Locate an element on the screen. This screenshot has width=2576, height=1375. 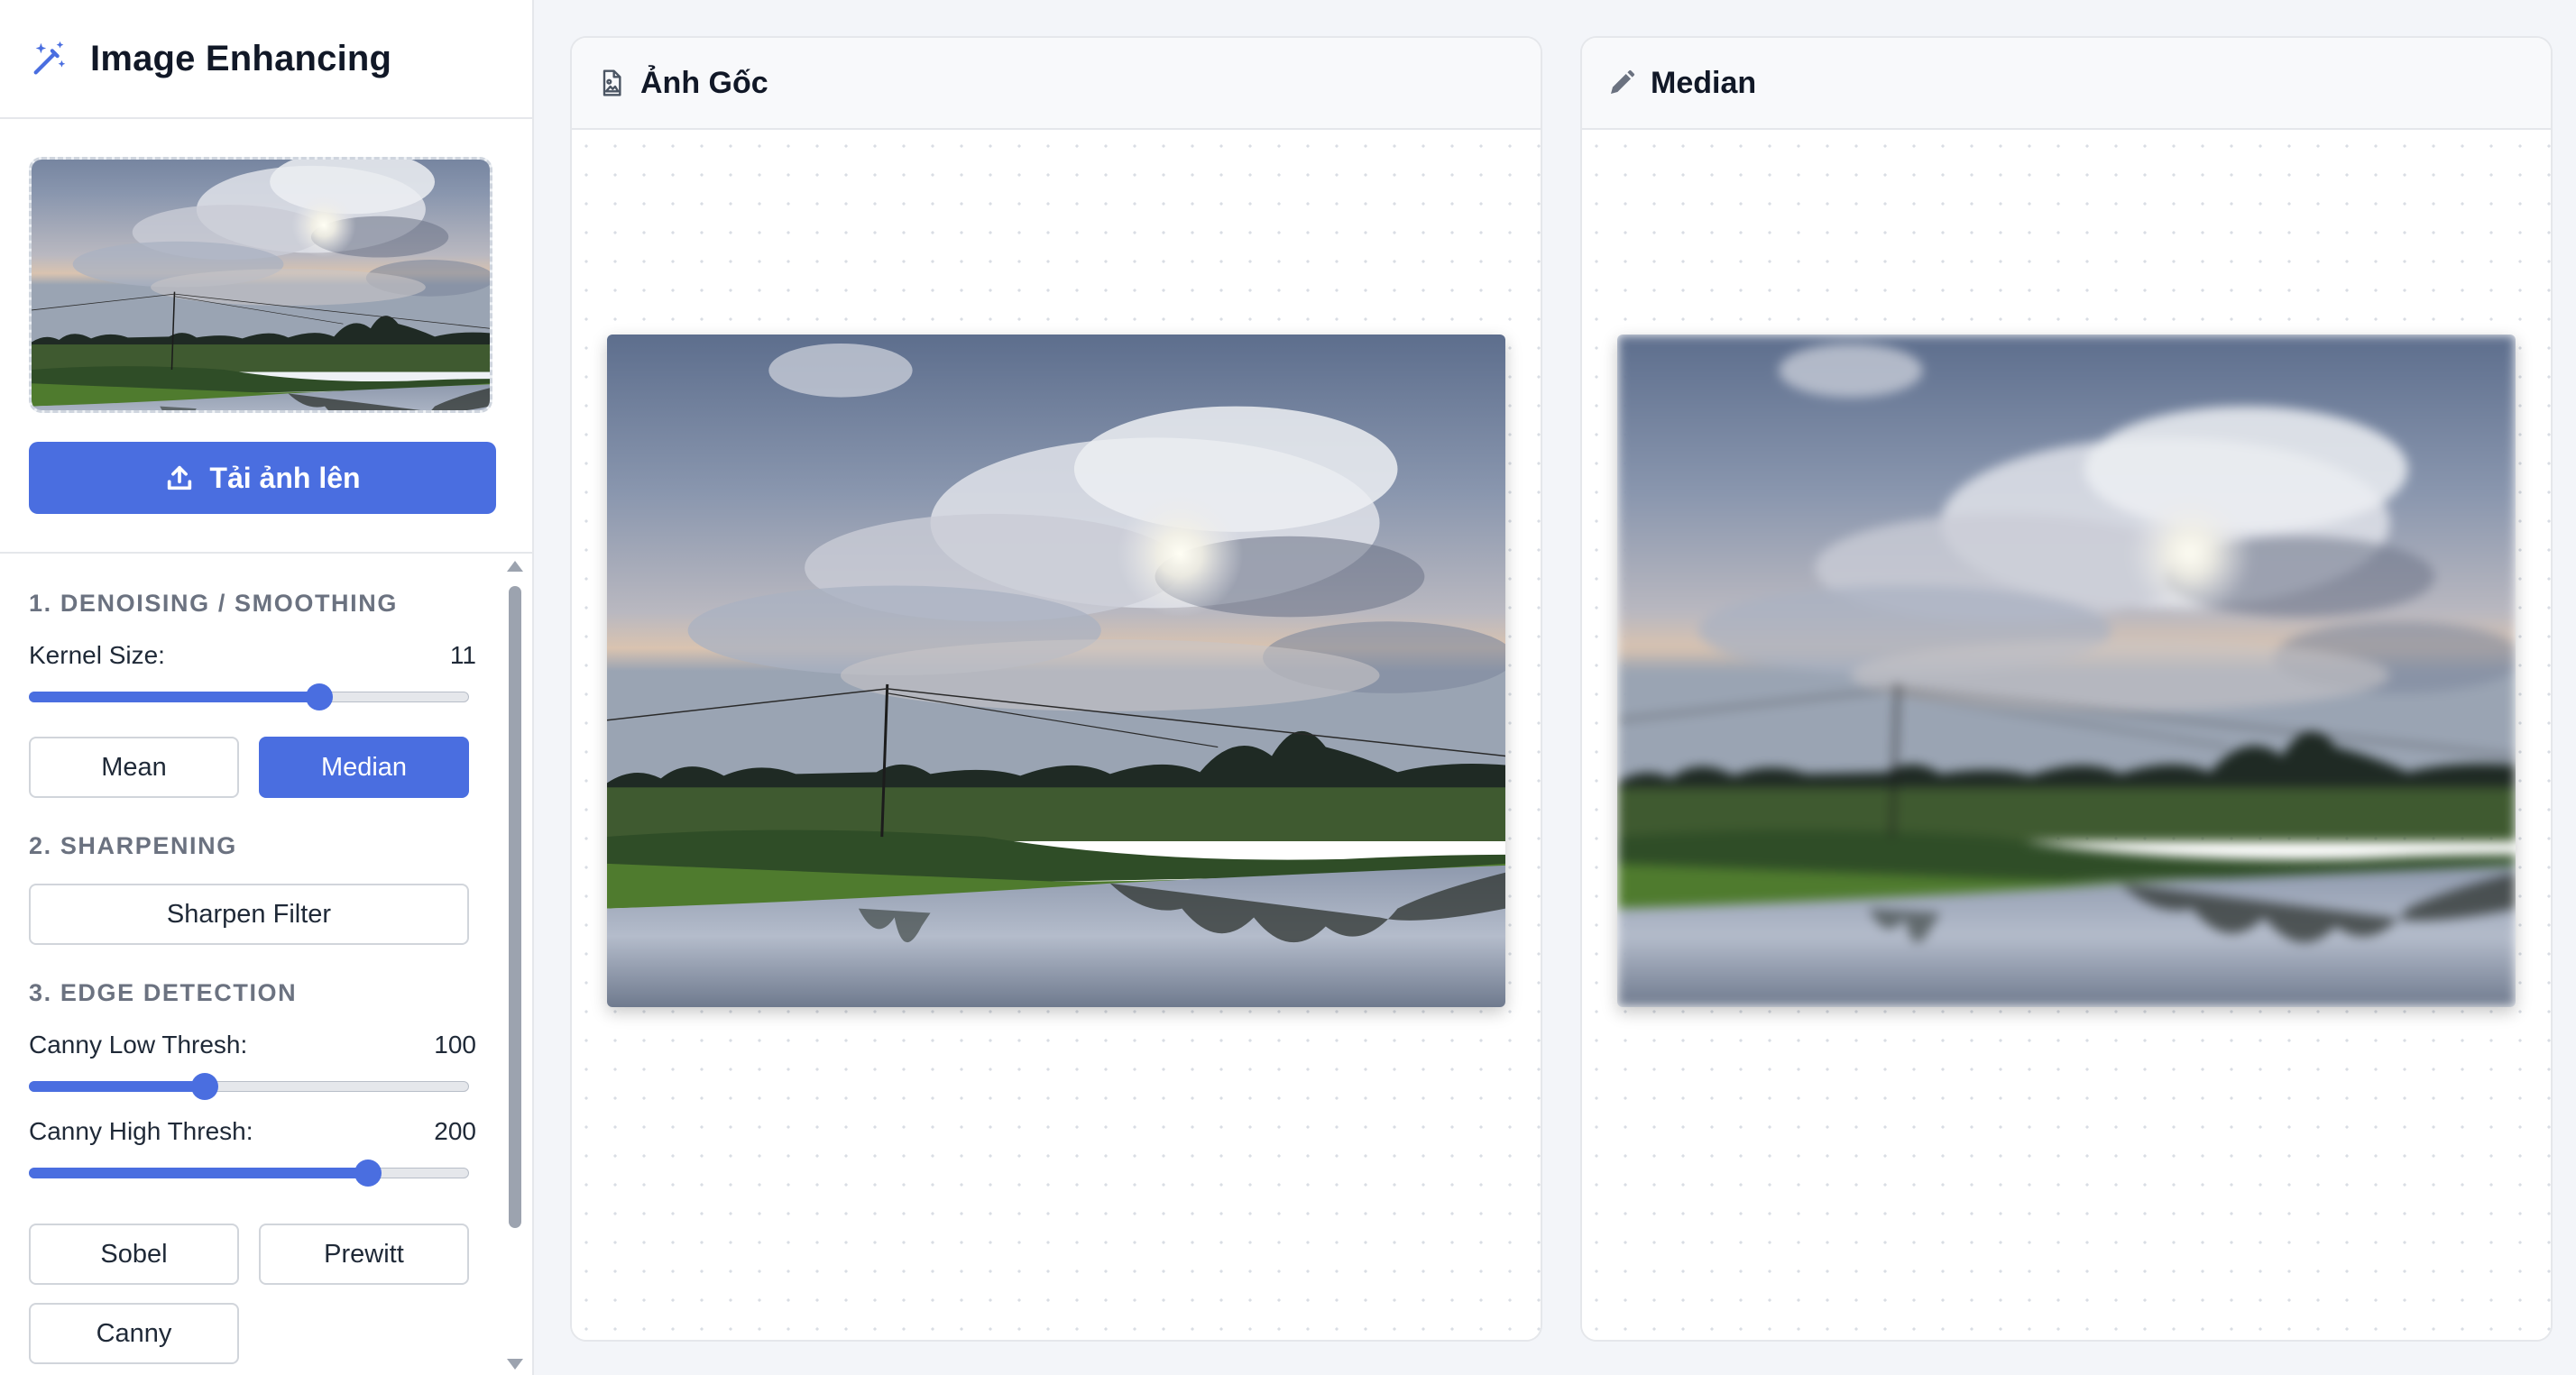
canny-low-slider is located at coordinates (249, 1086).